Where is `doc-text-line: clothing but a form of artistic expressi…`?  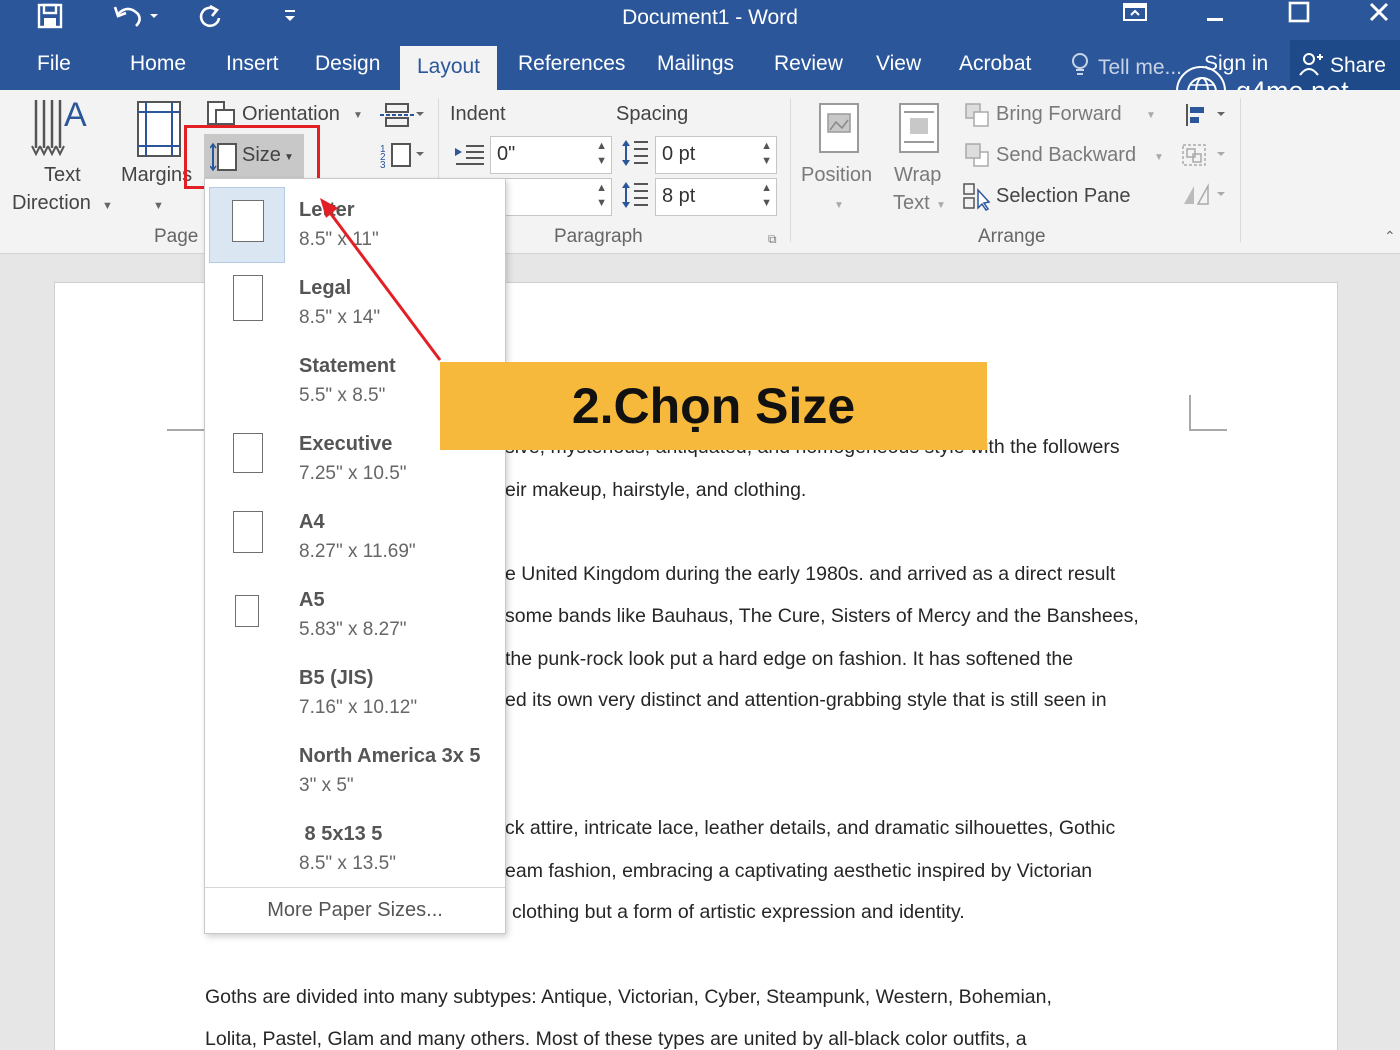
doc-text-line: clothing but a form of artistic expressi… is located at coordinates (738, 912).